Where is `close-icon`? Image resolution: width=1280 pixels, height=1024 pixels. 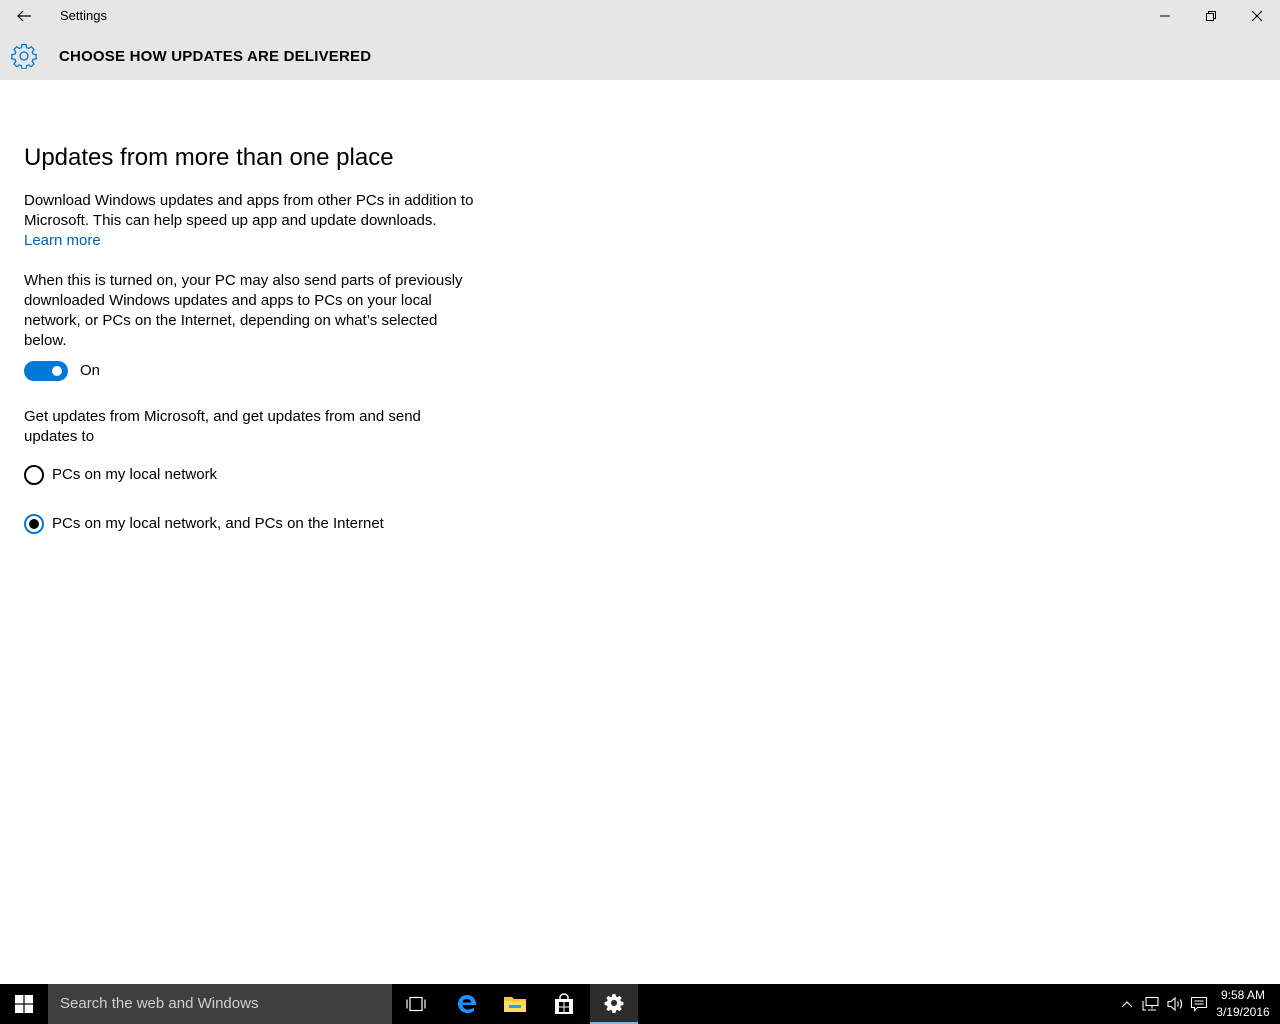 close-icon is located at coordinates (1257, 16).